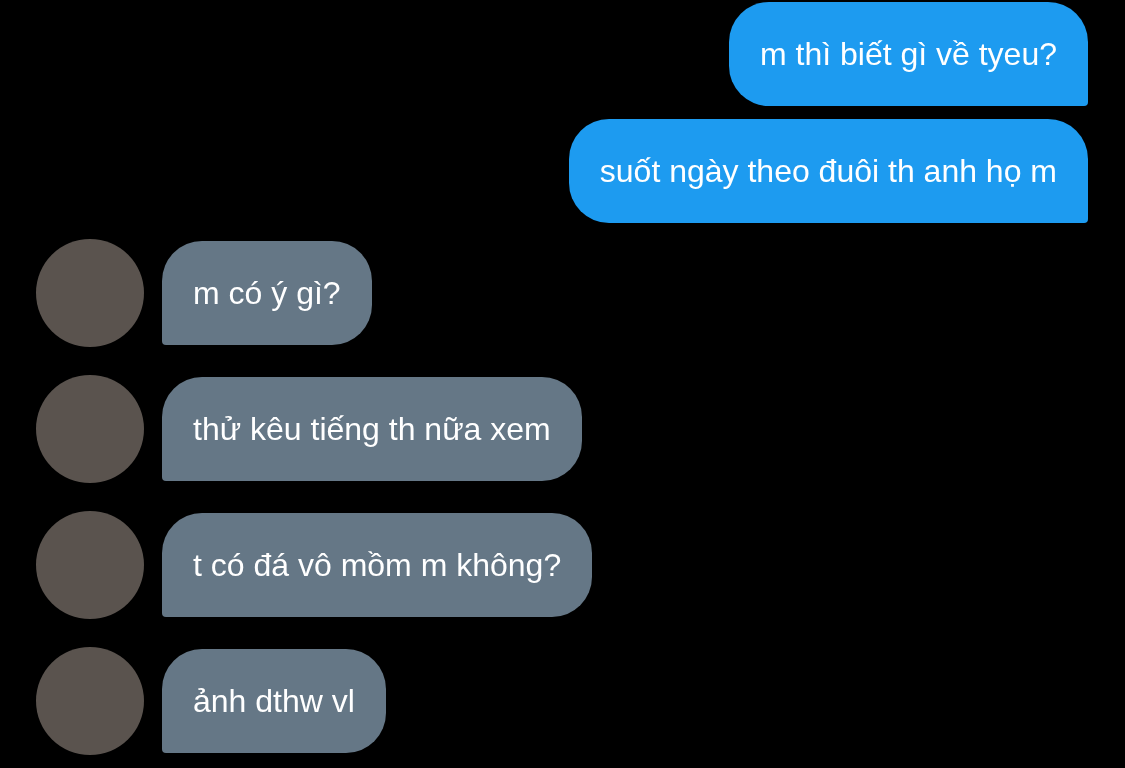 The image size is (1125, 768). What do you see at coordinates (908, 54) in the screenshot?
I see `sent-message-bubble: m thì biết gì về tyeu?` at bounding box center [908, 54].